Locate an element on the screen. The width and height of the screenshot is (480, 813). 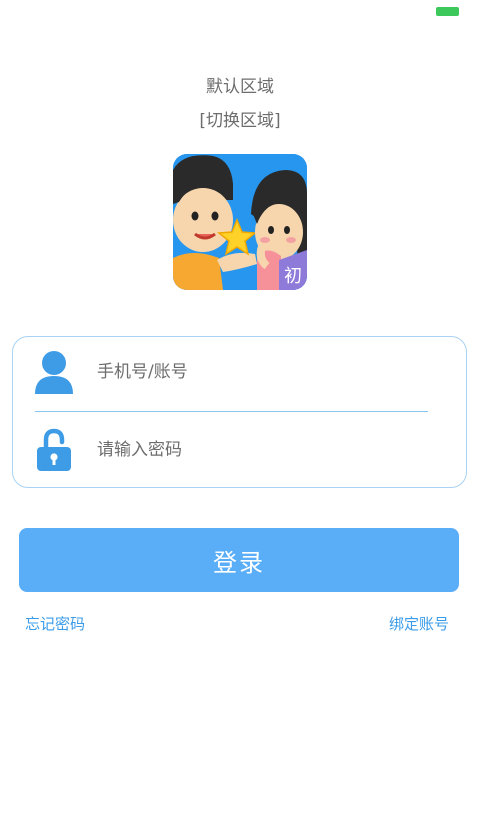
username-row is located at coordinates (229, 372).